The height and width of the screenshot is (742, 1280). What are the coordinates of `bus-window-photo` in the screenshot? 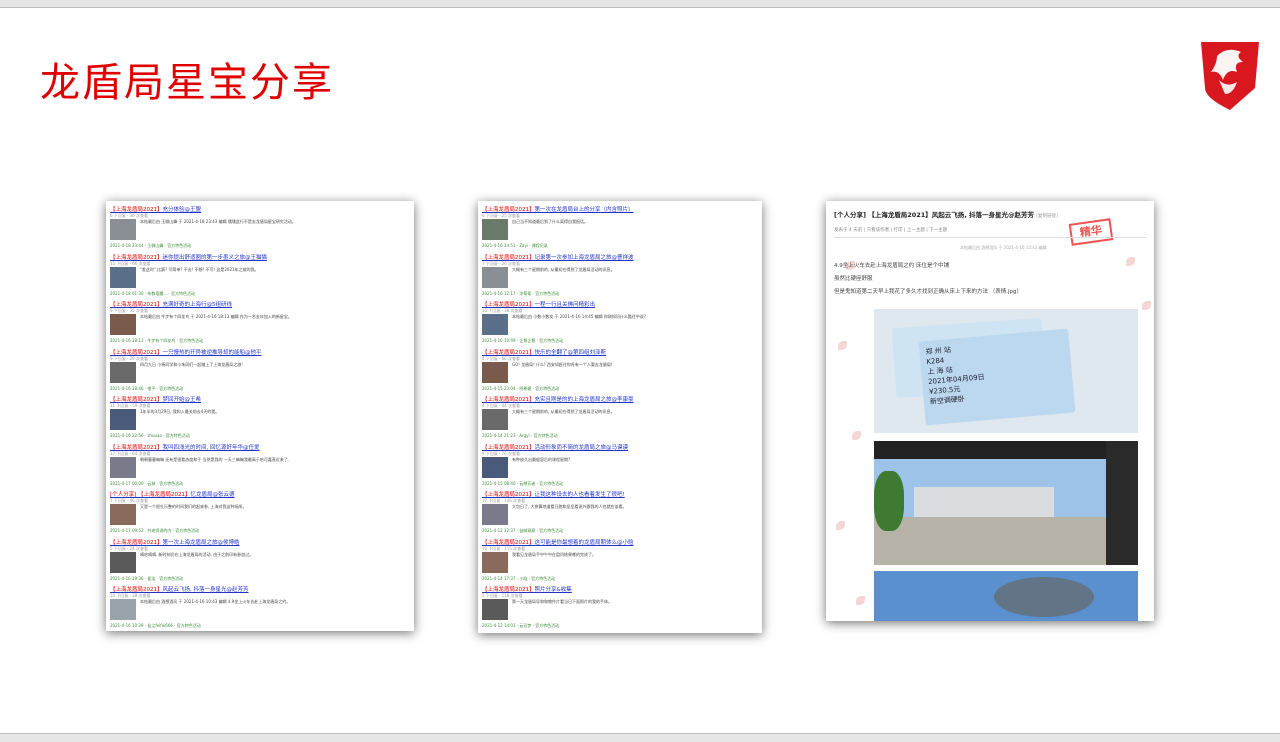 It's located at (1006, 503).